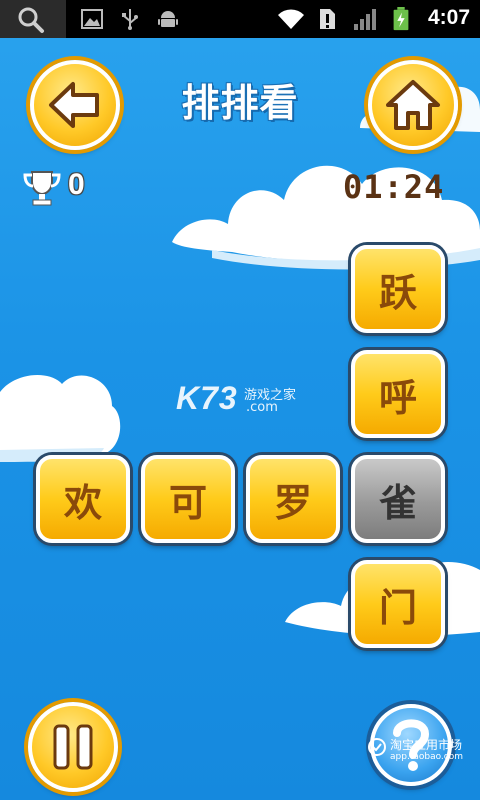 The height and width of the screenshot is (800, 480). Describe the element at coordinates (397, 292) in the screenshot. I see `tile-char: 跃` at that location.